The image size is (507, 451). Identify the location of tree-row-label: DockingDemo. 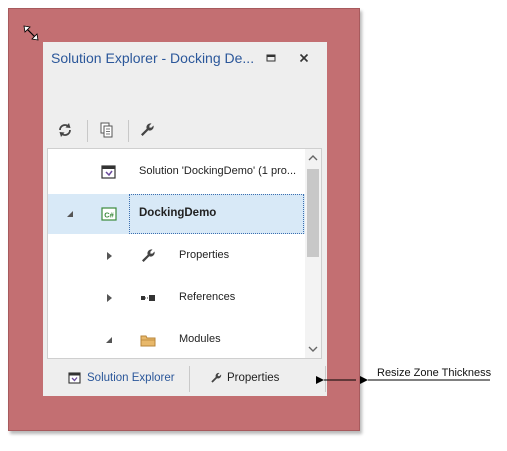
(178, 213).